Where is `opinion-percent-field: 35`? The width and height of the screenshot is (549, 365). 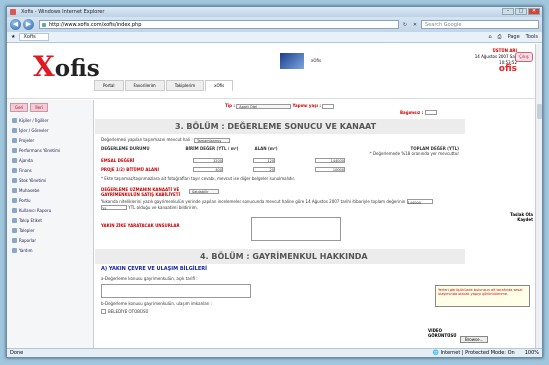
opinion-percent-field: 35 is located at coordinates (114, 208).